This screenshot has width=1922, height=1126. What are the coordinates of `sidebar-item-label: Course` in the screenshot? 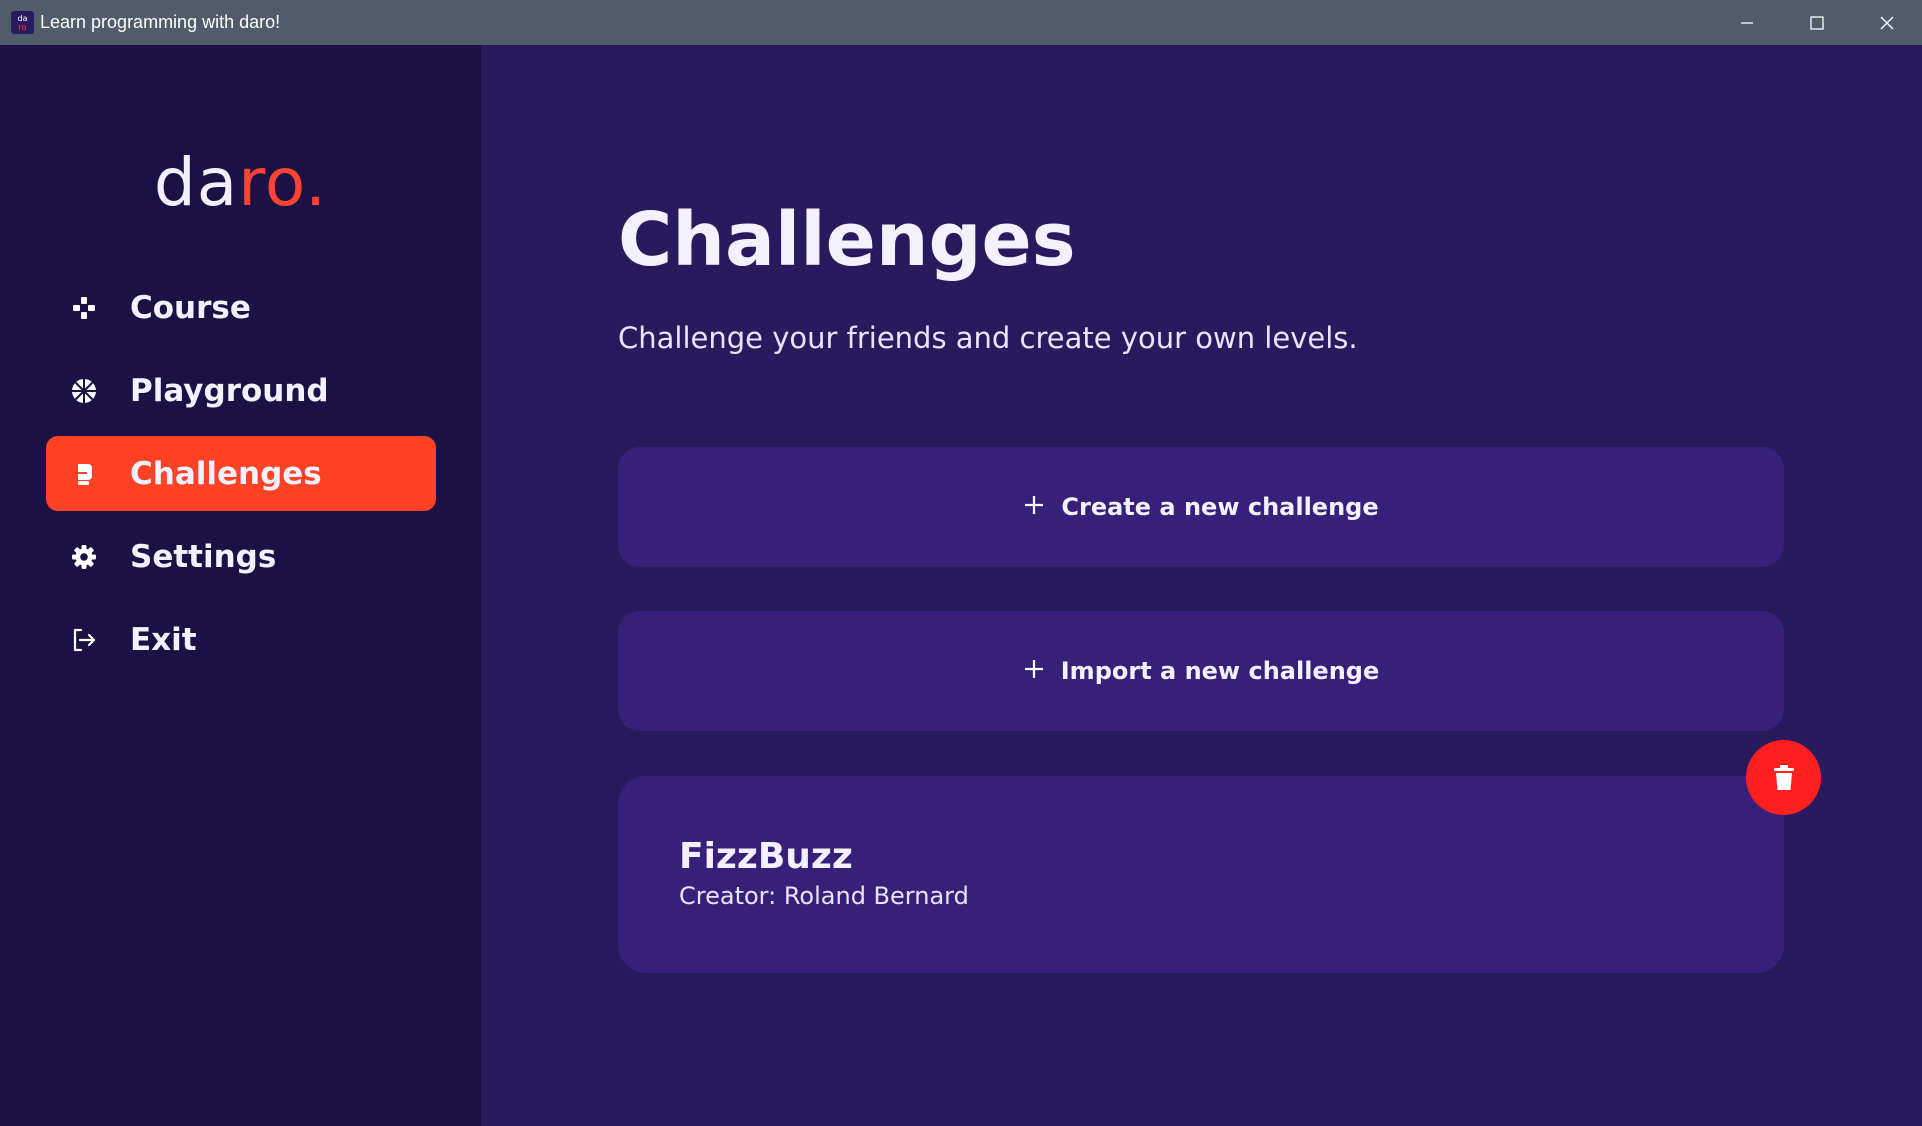 It's located at (190, 307).